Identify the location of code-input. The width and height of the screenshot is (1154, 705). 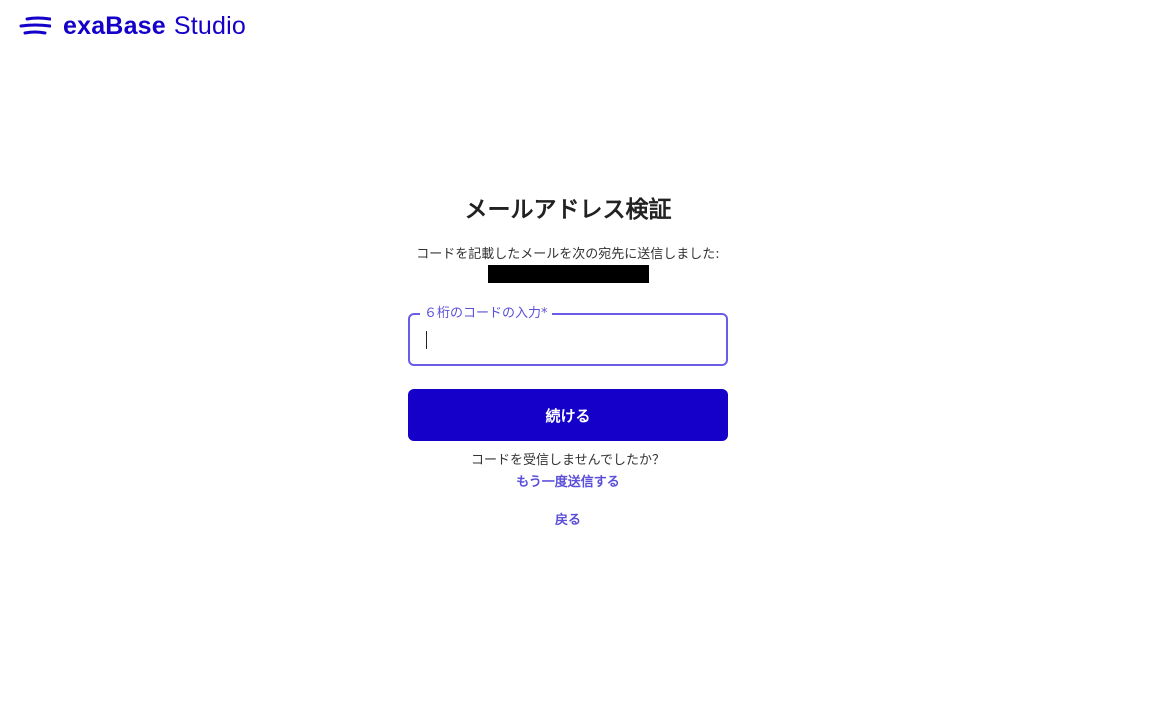
(568, 339).